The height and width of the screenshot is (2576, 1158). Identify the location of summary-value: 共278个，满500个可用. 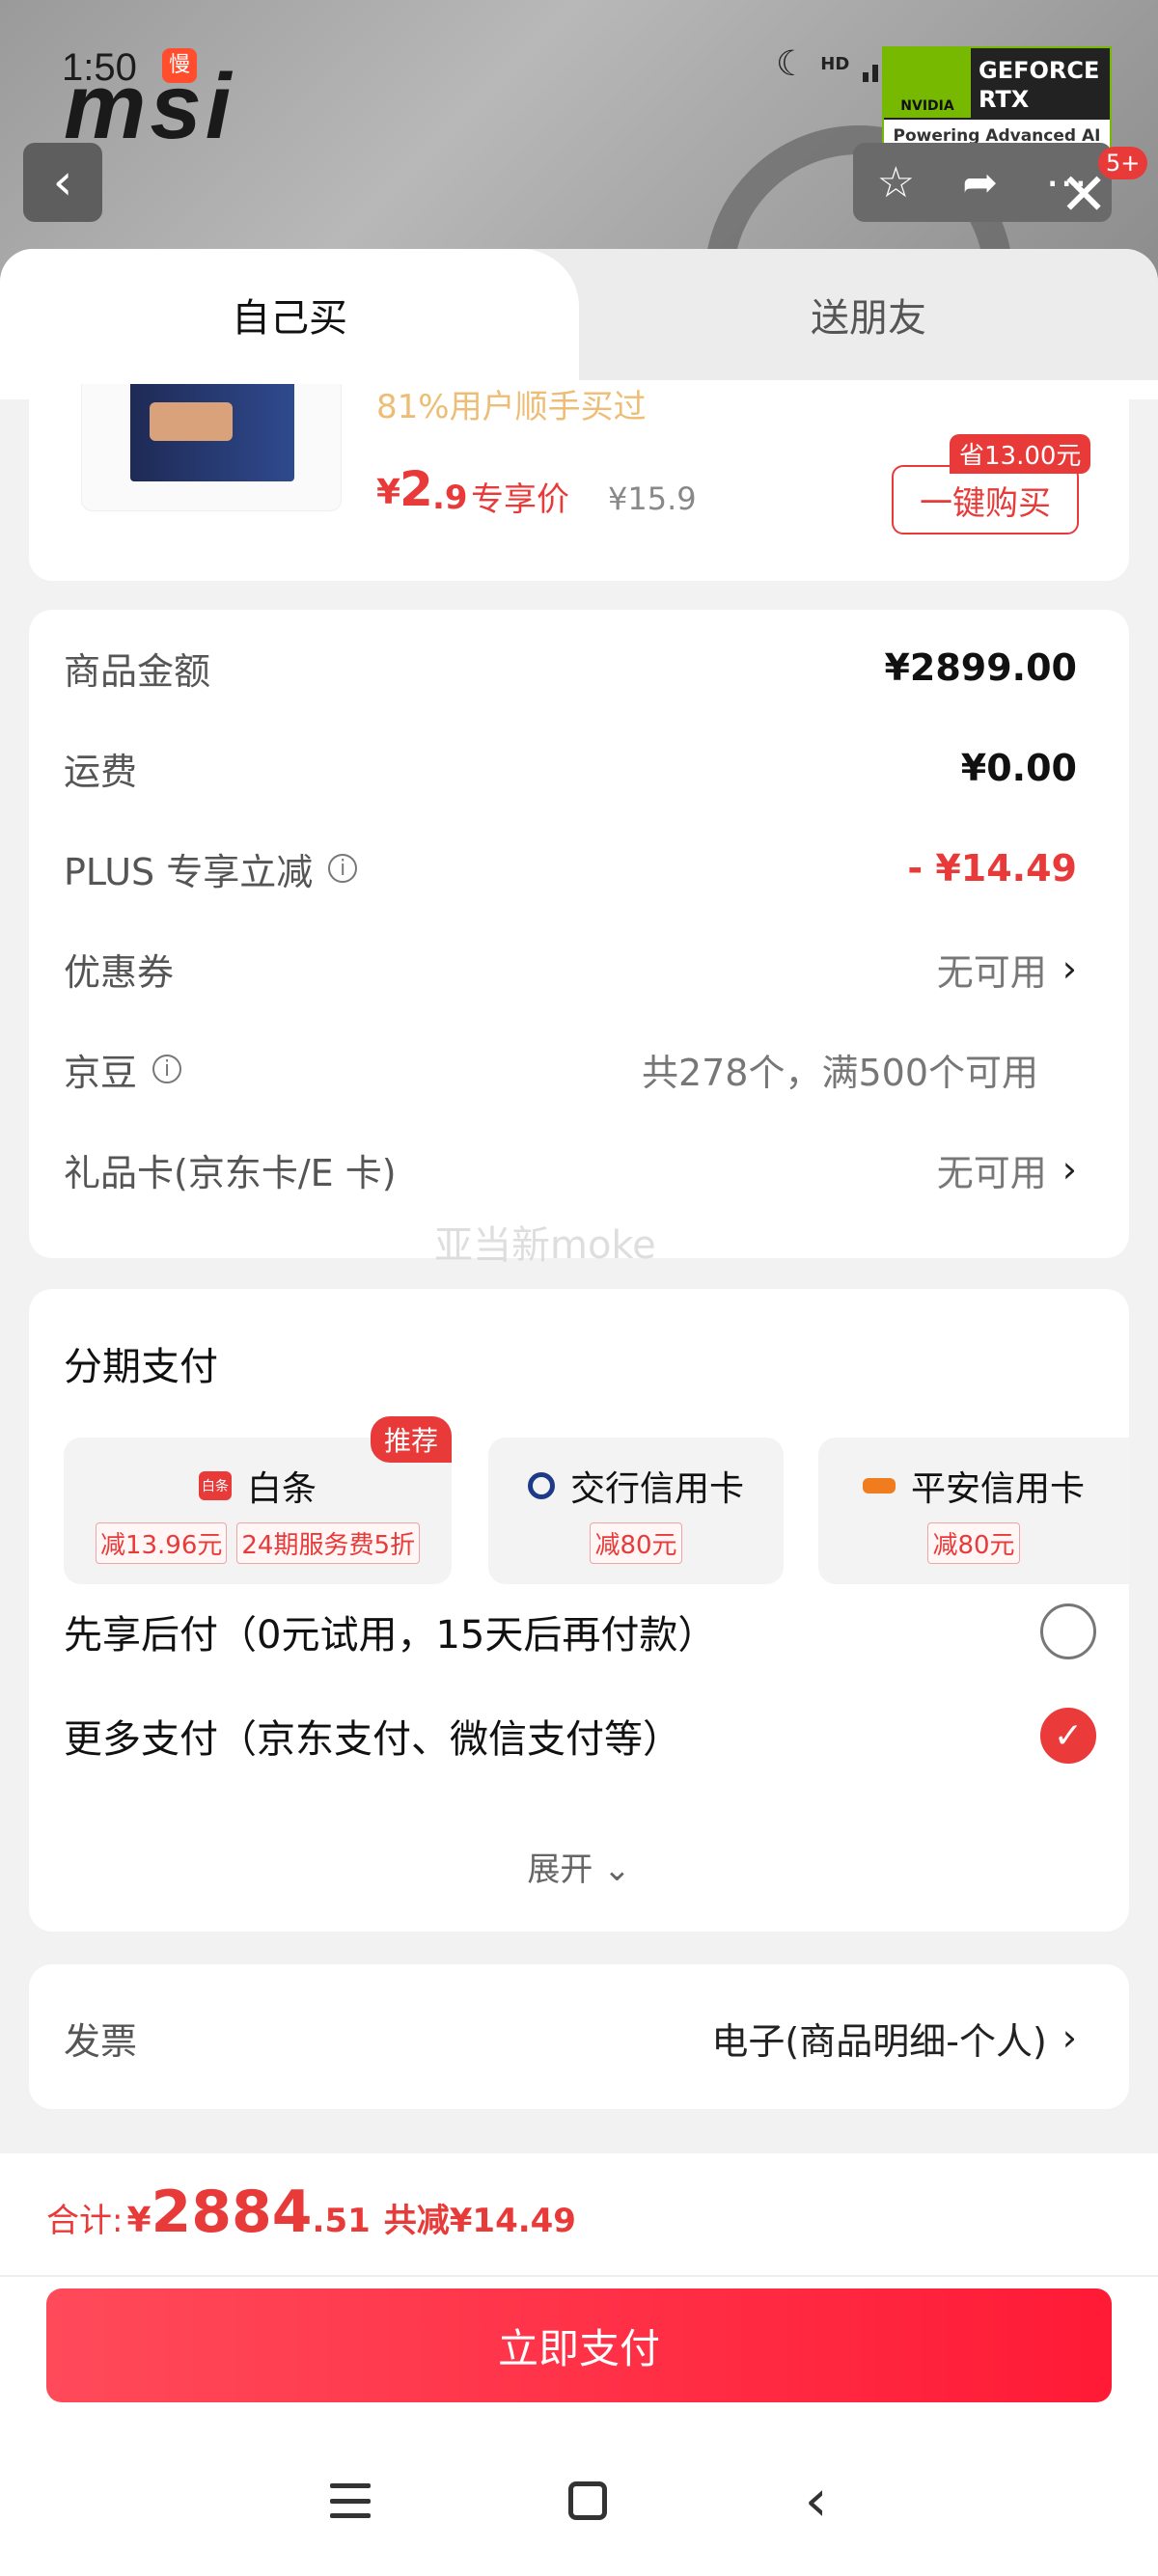
(839, 1072).